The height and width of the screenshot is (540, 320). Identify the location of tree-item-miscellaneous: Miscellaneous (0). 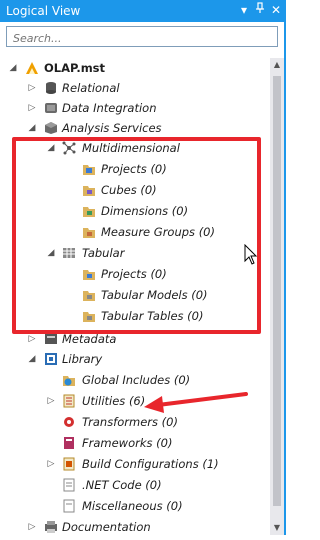
(134, 506).